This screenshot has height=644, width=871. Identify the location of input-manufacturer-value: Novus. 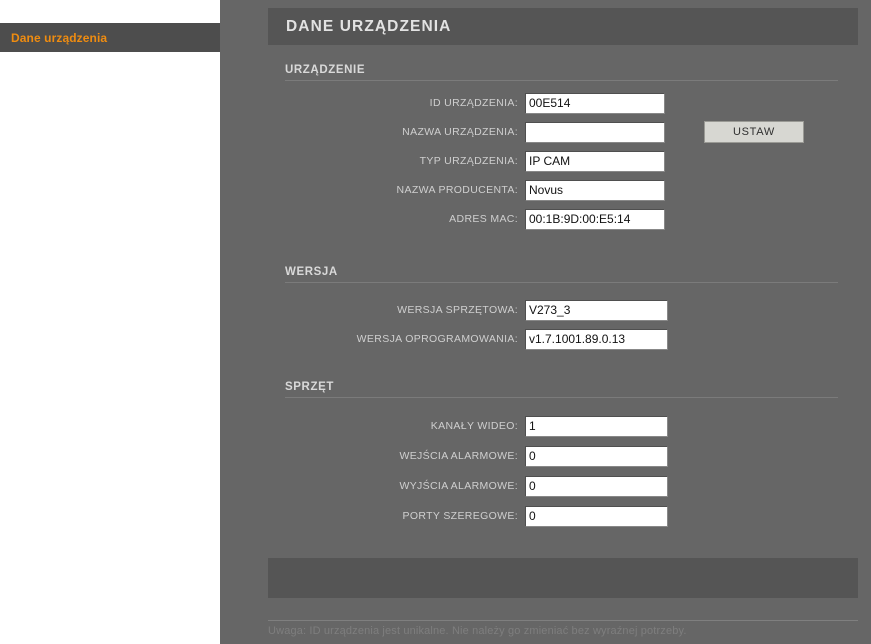
(546, 190).